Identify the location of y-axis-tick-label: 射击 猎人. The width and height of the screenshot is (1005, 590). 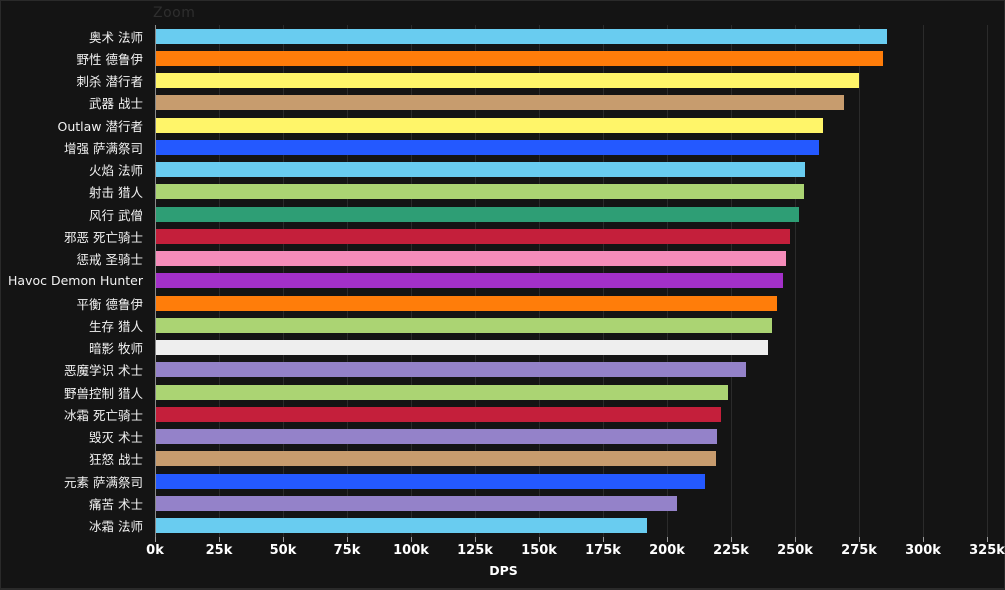
(116, 193).